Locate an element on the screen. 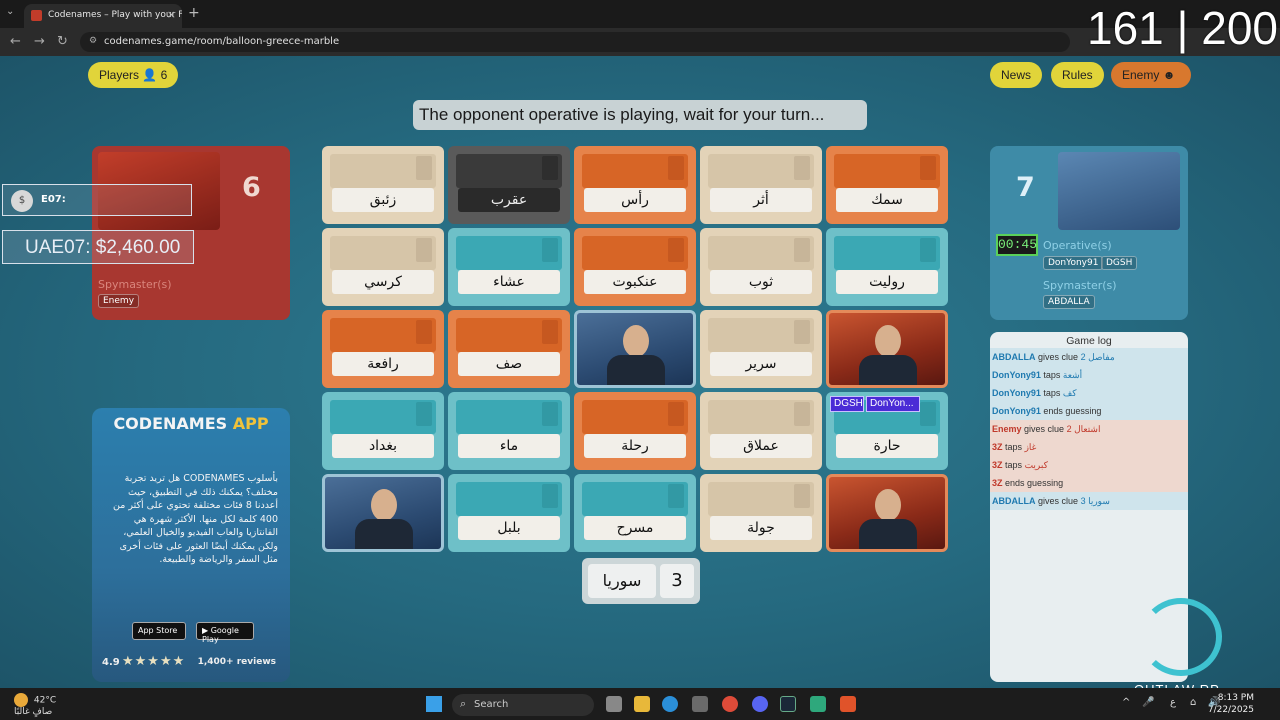  news-button: News is located at coordinates (1016, 75).